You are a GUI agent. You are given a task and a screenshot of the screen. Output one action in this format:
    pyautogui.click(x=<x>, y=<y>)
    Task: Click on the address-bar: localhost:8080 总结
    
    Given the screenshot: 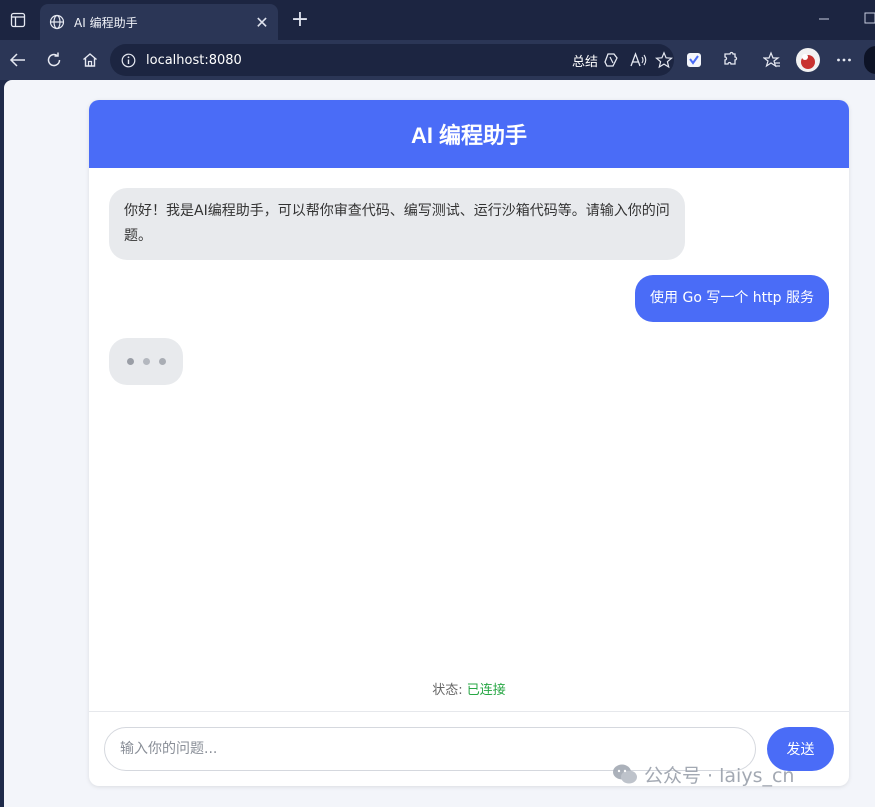 What is the action you would take?
    pyautogui.click(x=392, y=60)
    